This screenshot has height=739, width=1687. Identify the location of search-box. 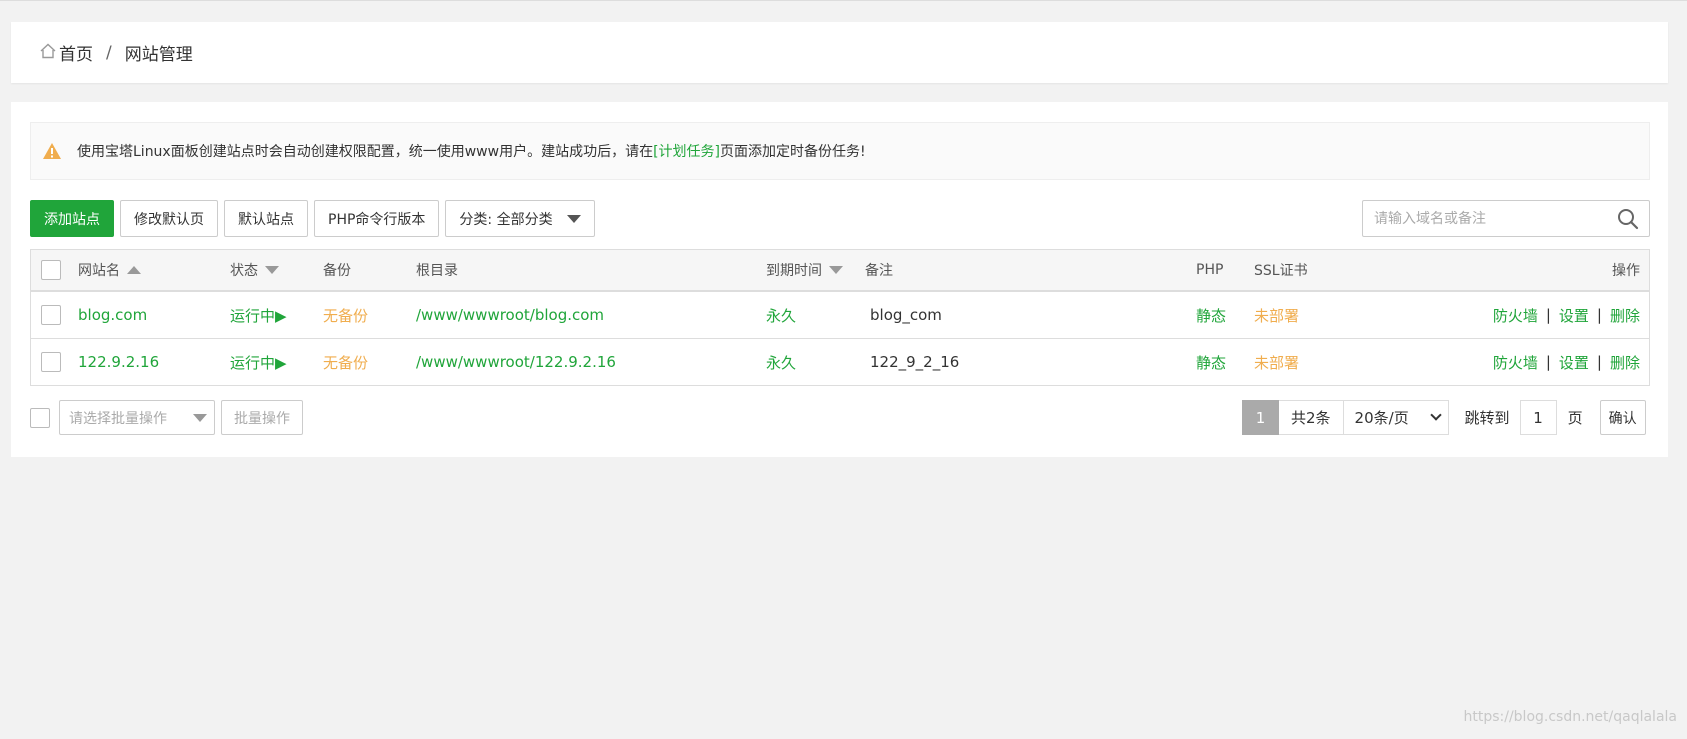
(1506, 218).